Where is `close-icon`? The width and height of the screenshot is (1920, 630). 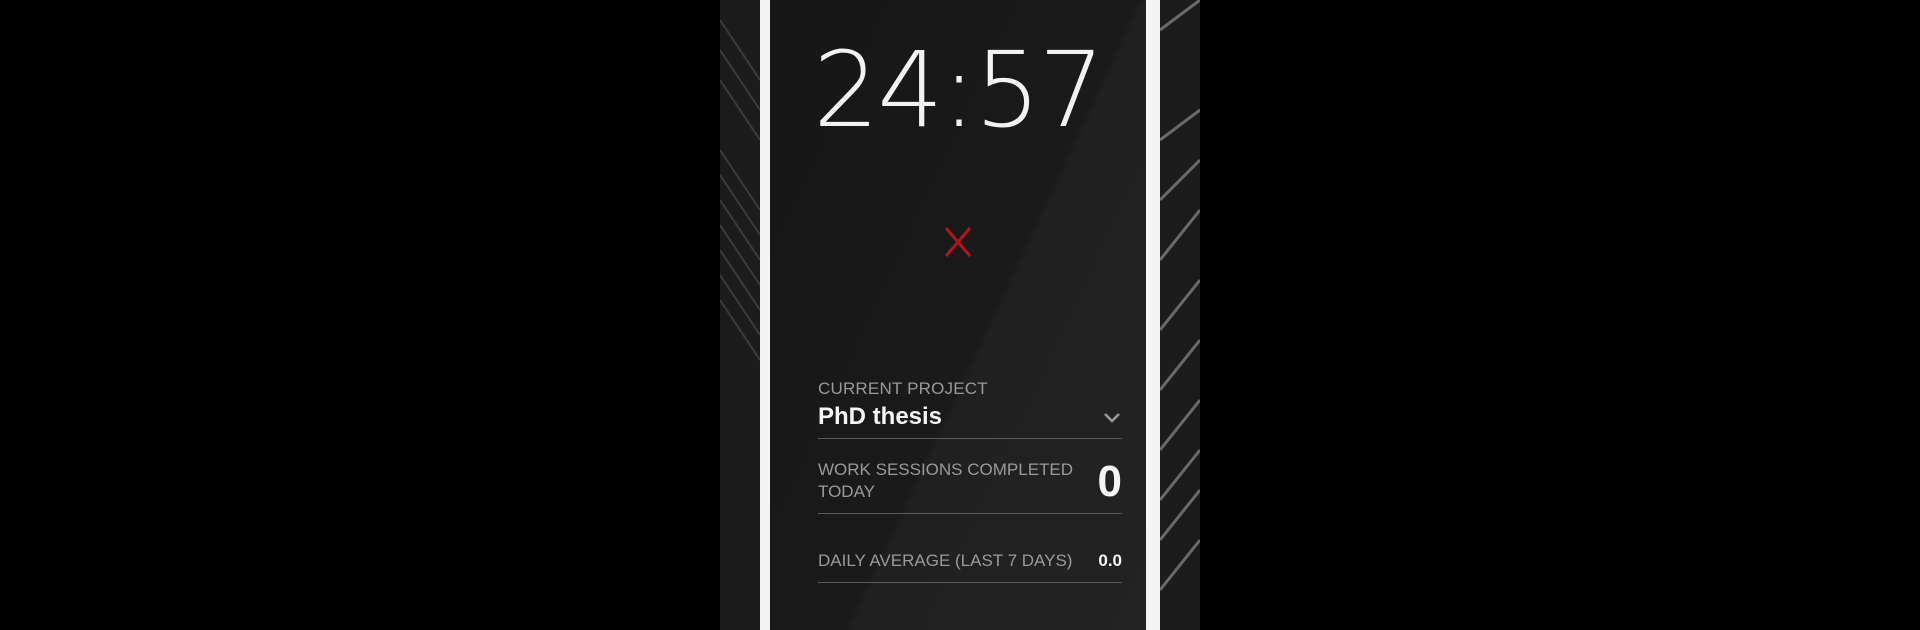
close-icon is located at coordinates (958, 242).